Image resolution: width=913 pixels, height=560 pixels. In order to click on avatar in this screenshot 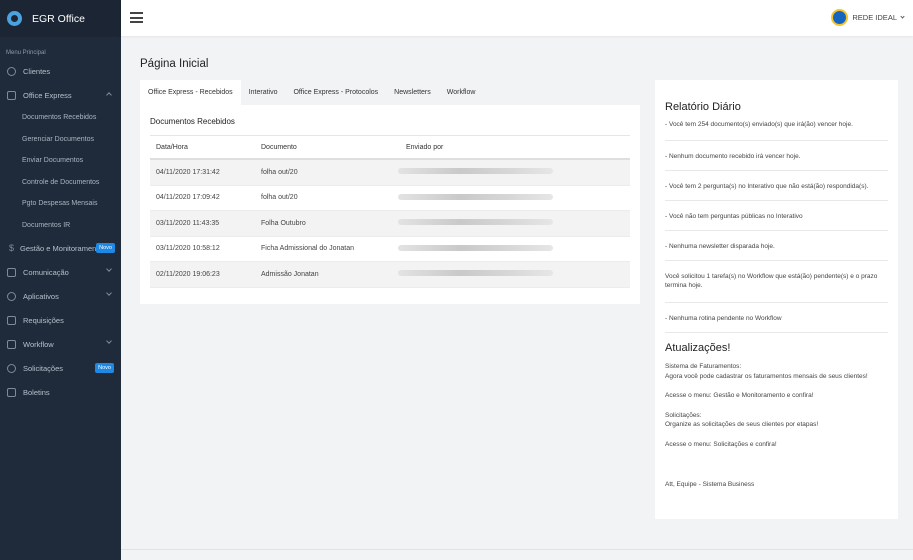, I will do `click(840, 17)`.